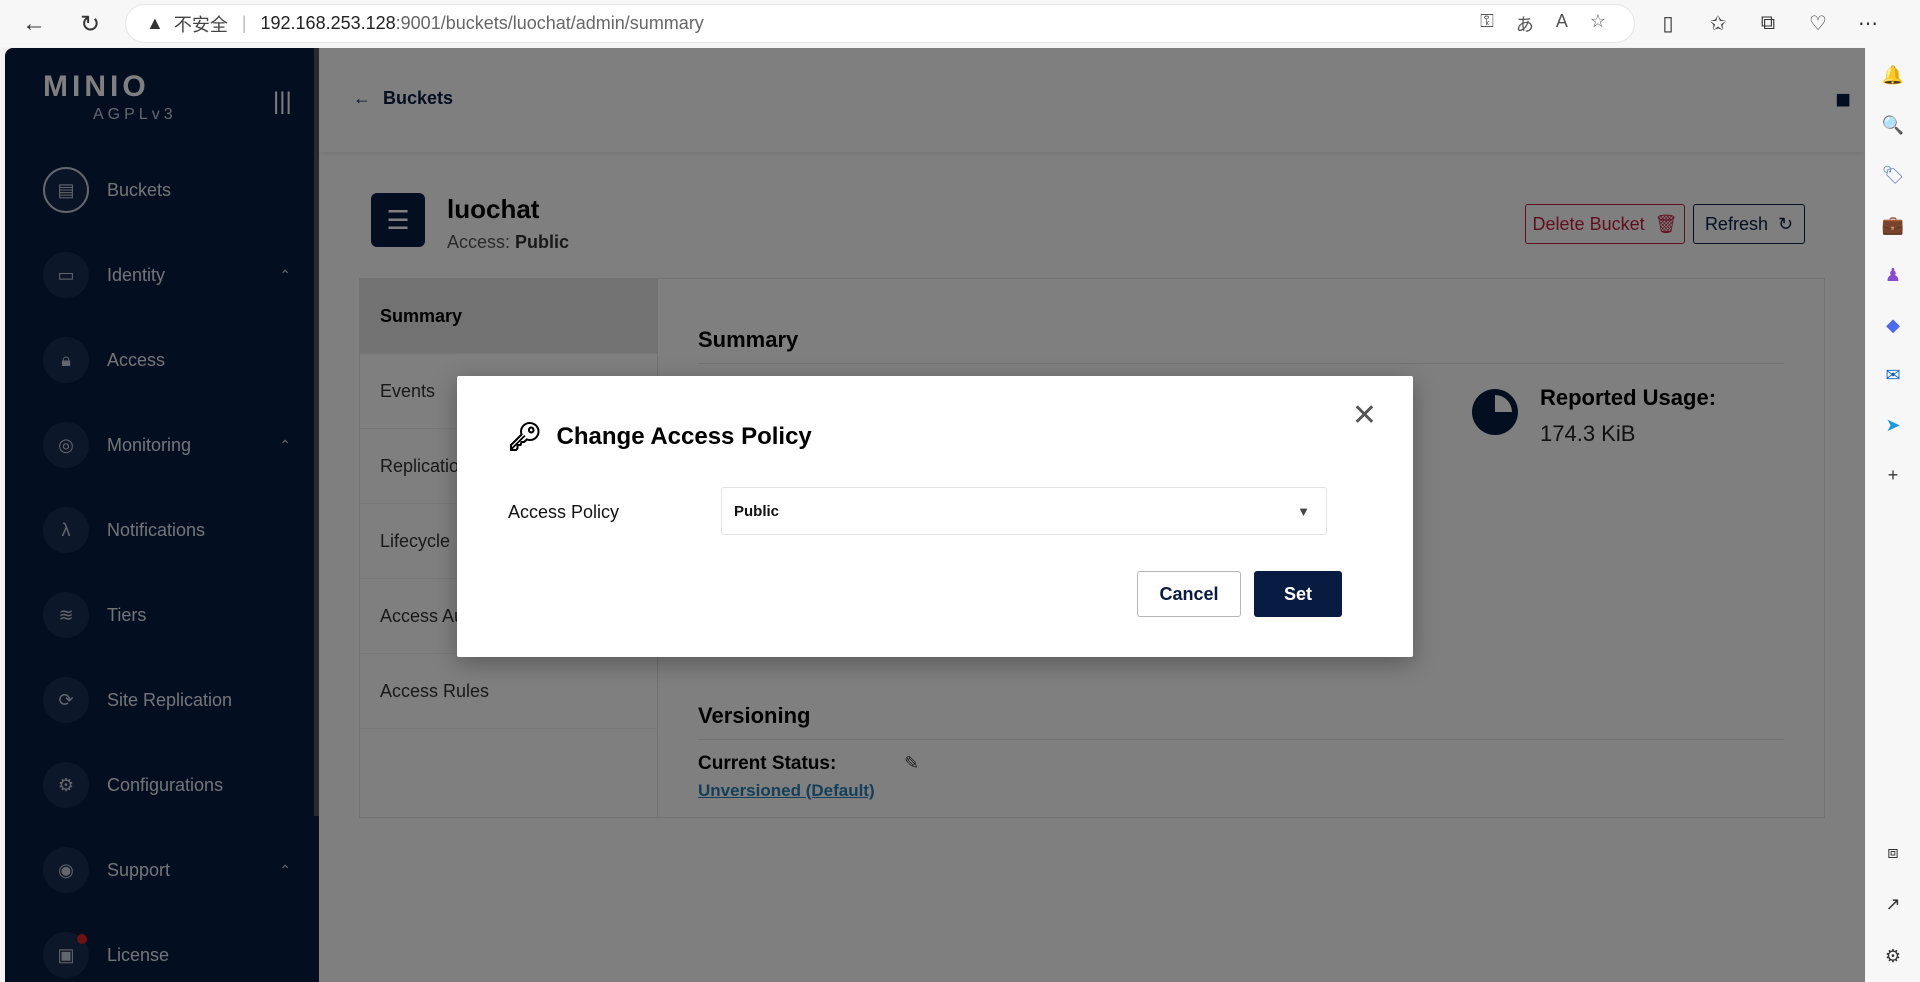 Image resolution: width=1920 pixels, height=982 pixels. I want to click on external-link-icon: ↗, so click(1893, 904).